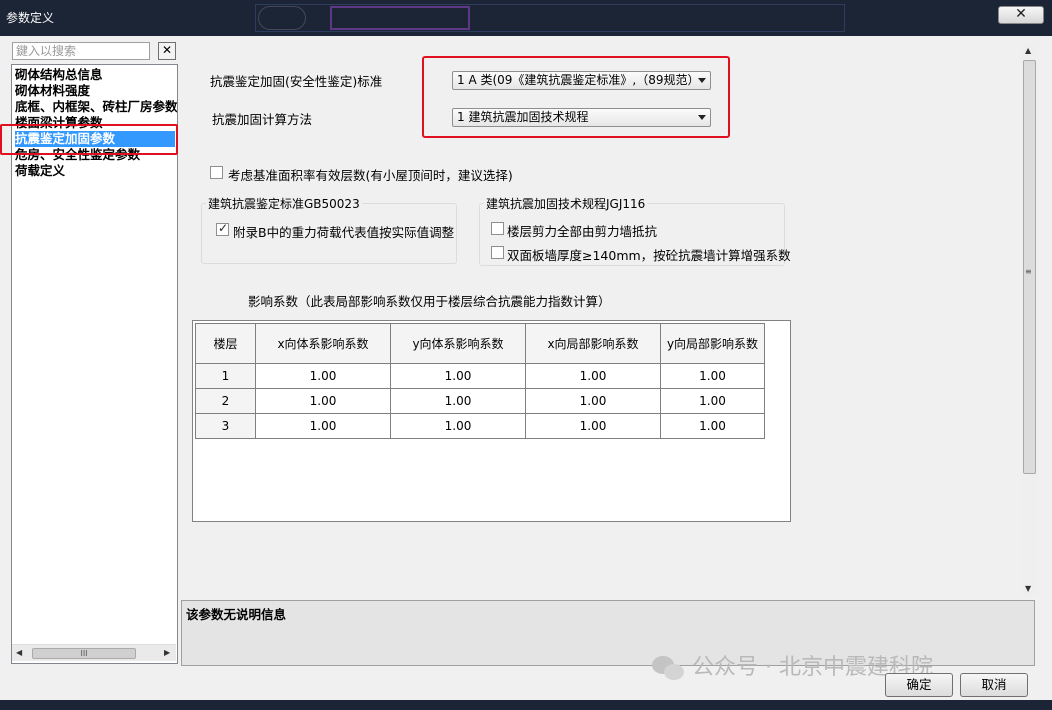  What do you see at coordinates (370, 175) in the screenshot?
I see `consider-area-label: 考虑基准面积率有效层数(有小屋顶间时，建议选择)` at bounding box center [370, 175].